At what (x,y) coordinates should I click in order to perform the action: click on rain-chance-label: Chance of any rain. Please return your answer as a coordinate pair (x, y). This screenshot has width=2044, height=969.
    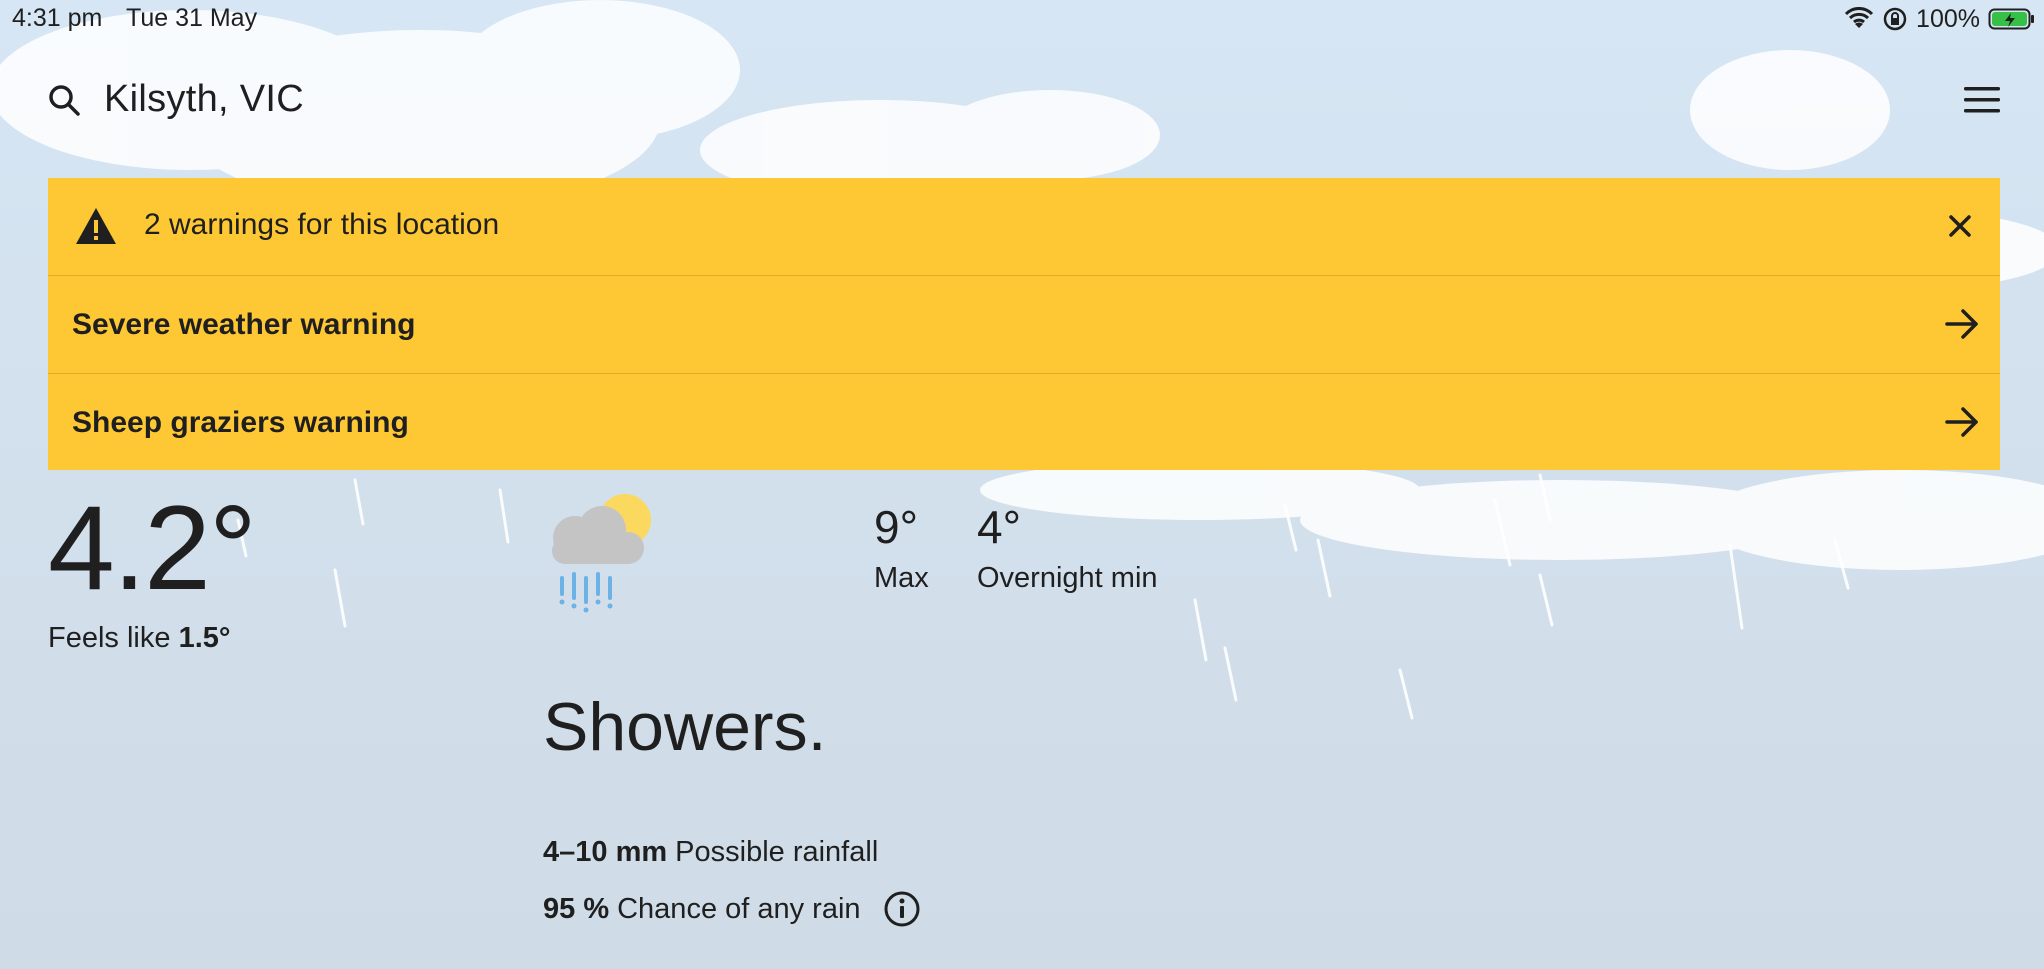
    Looking at the image, I should click on (739, 908).